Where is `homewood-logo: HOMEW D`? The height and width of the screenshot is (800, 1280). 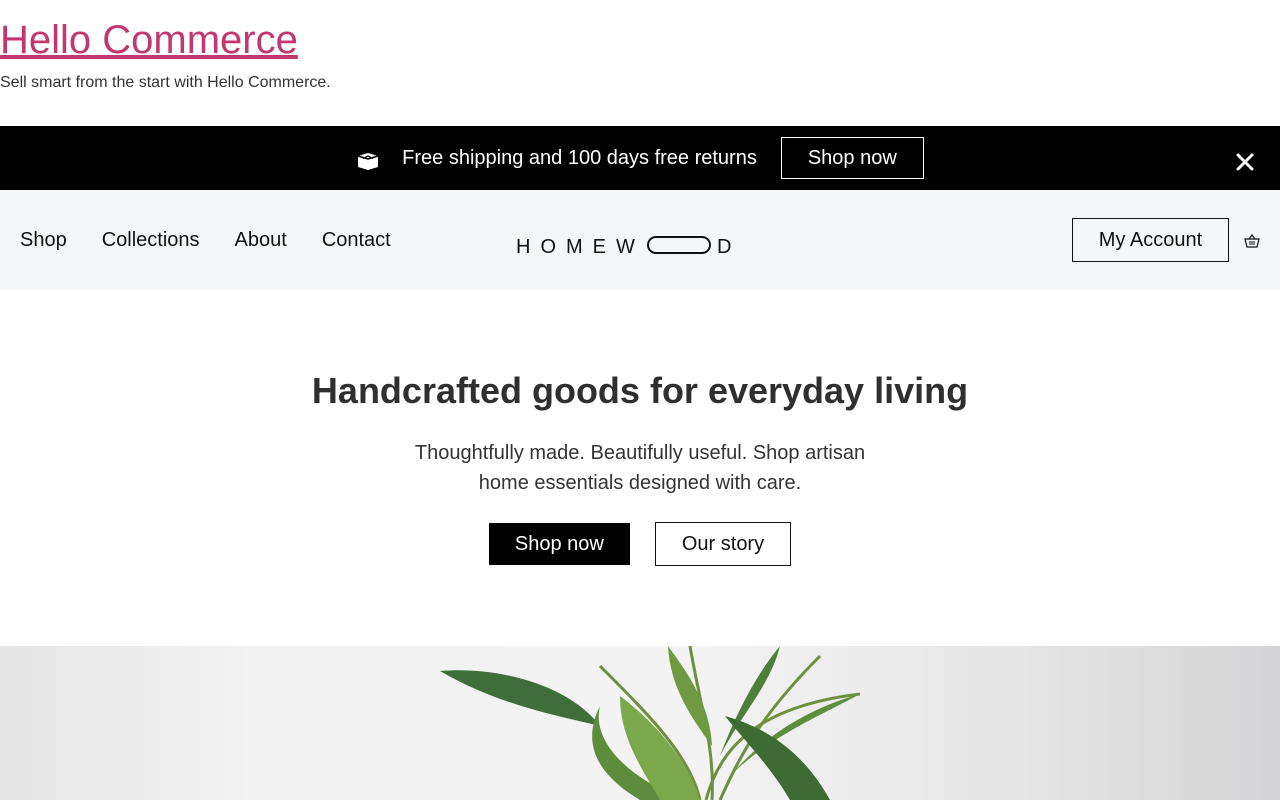
homewood-logo: HOMEW D is located at coordinates (626, 245).